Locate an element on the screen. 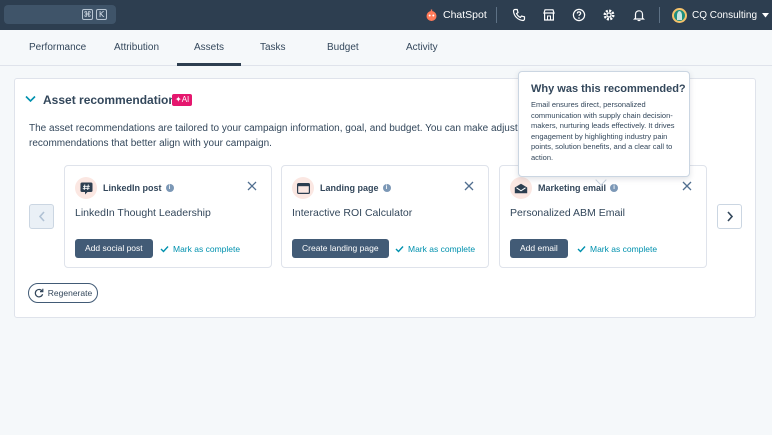 The height and width of the screenshot is (435, 772). tooltip-title: Why was this recommended? is located at coordinates (608, 89).